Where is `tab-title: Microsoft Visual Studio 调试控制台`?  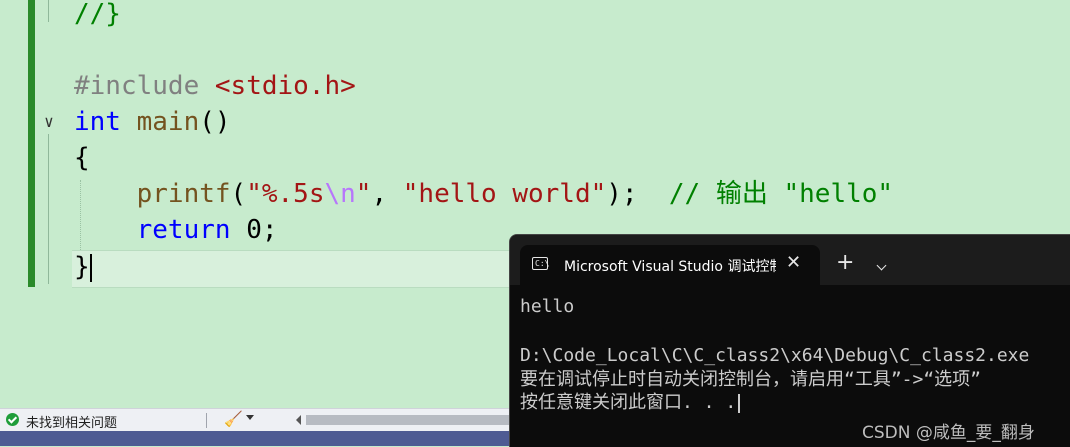
tab-title: Microsoft Visual Studio 调试控制台 is located at coordinates (670, 267).